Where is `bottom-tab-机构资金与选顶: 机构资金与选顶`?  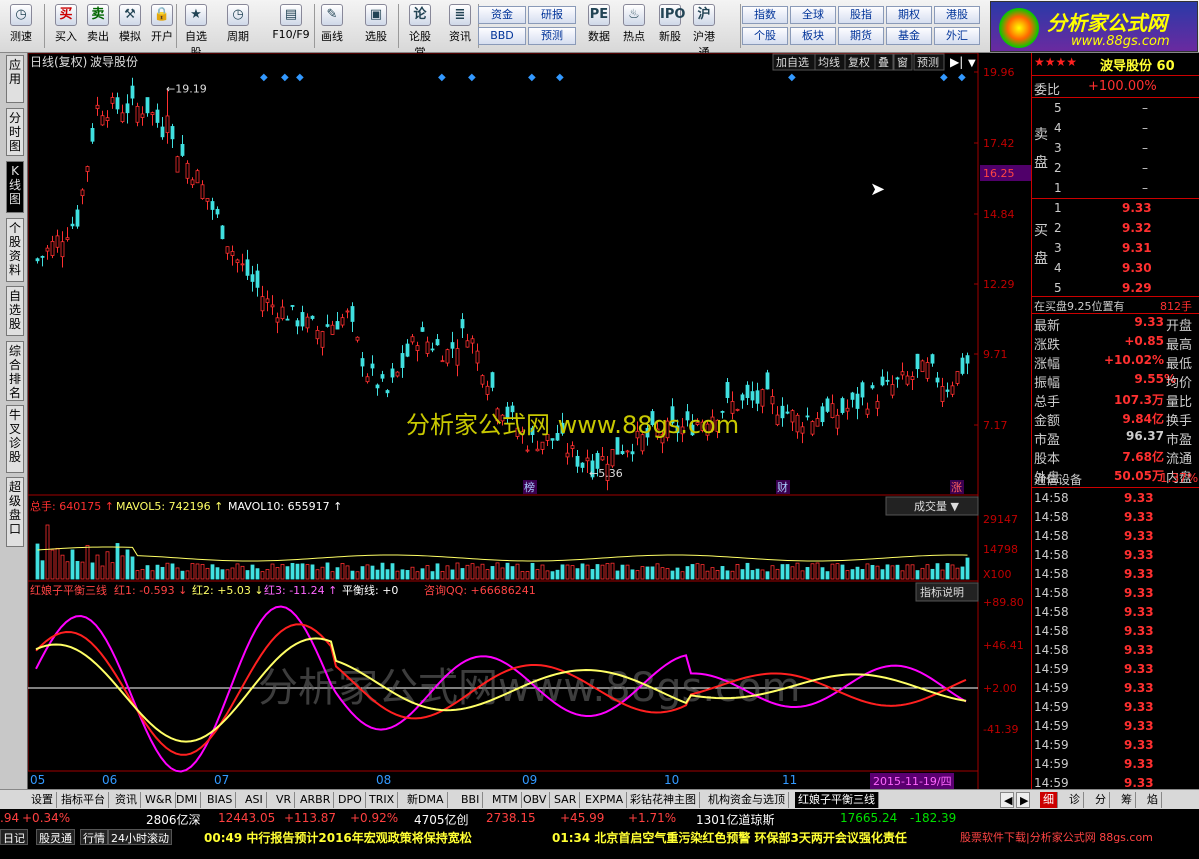 bottom-tab-机构资金与选顶: 机构资金与选顶 is located at coordinates (747, 800).